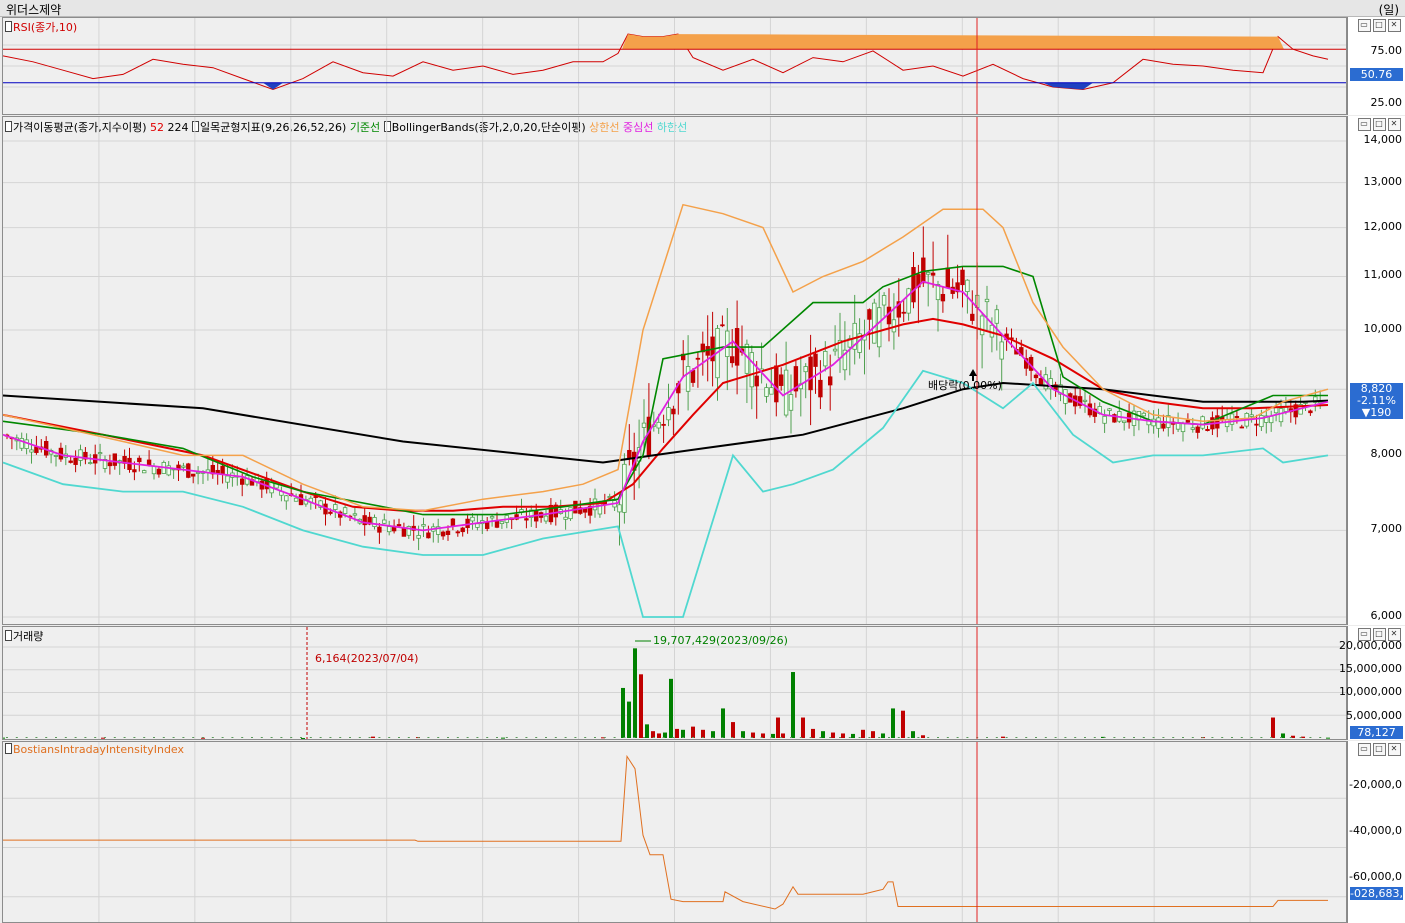 The image size is (1405, 923). Describe the element at coordinates (367, 658) in the screenshot. I see `volume-min-label: 6,164(2023/07/04)` at that location.